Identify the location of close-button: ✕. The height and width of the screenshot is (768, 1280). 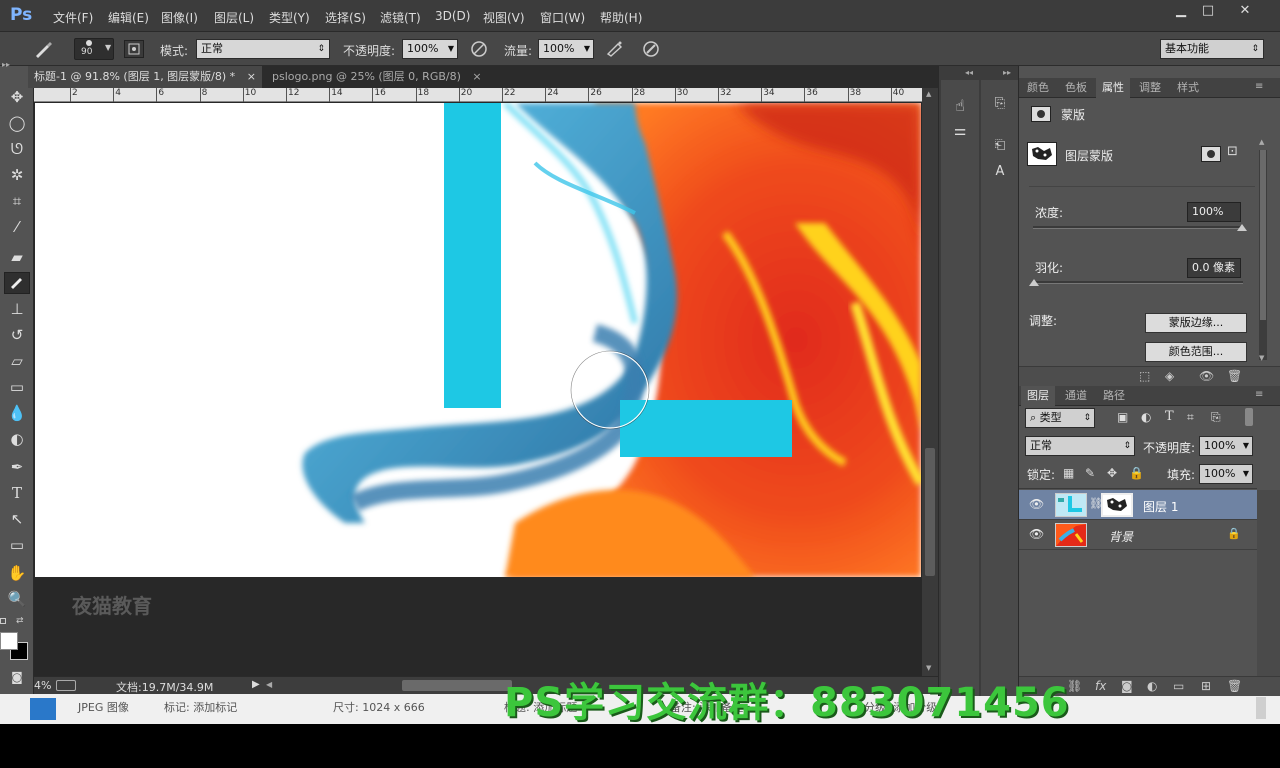
(1245, 11).